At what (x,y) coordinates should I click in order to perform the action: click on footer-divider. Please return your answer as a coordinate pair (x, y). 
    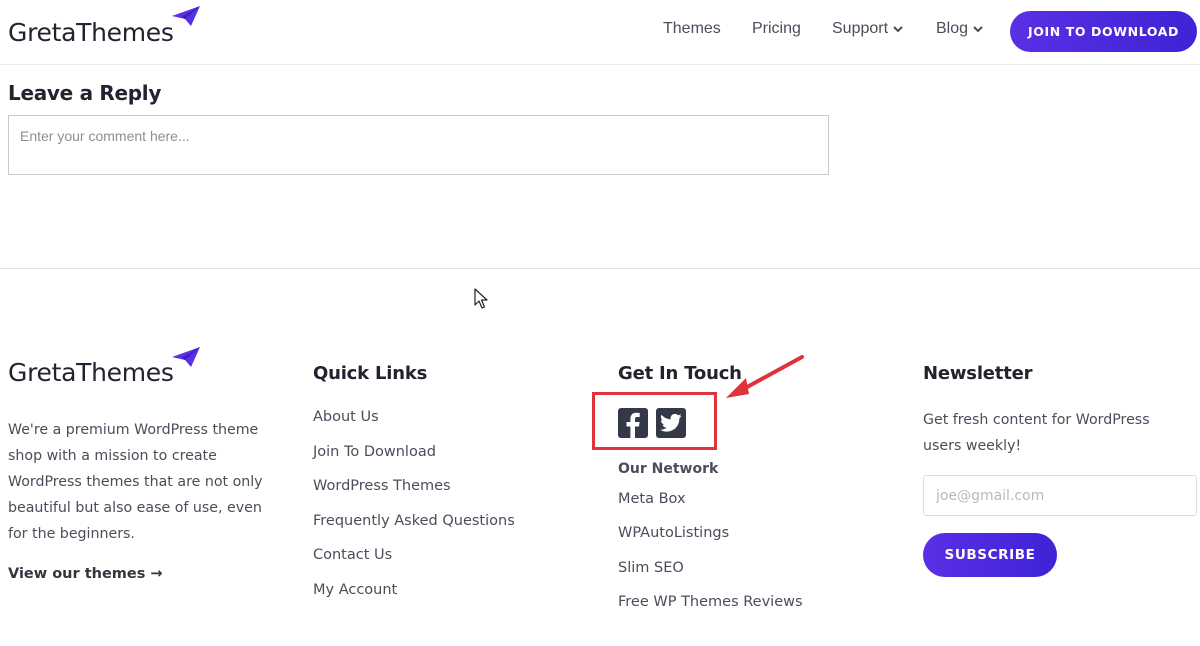
    Looking at the image, I should click on (600, 268).